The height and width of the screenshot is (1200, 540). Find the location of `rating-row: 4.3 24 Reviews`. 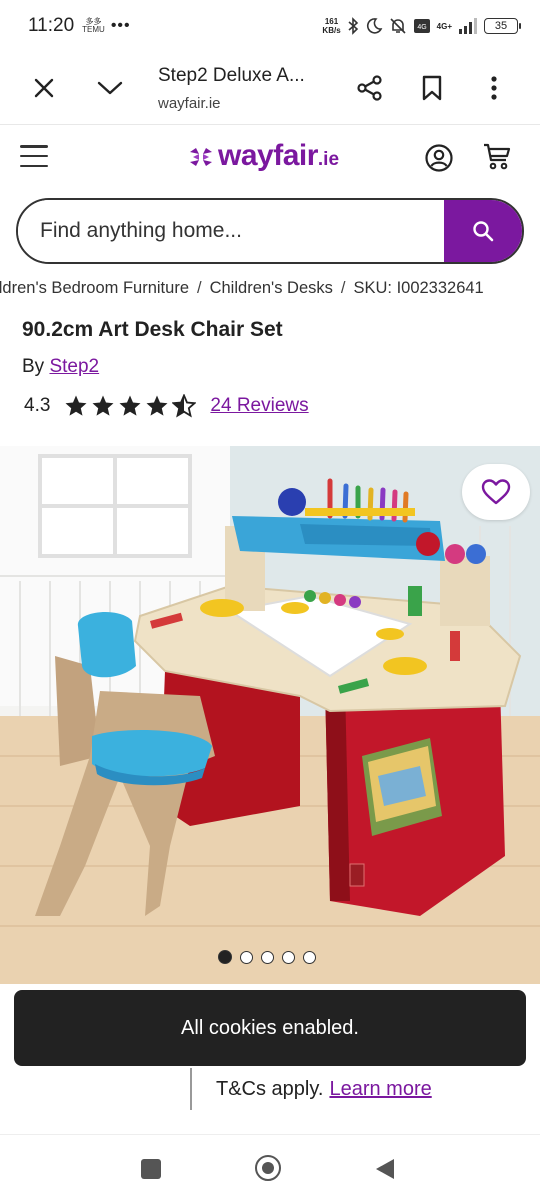

rating-row: 4.3 24 Reviews is located at coordinates (166, 406).